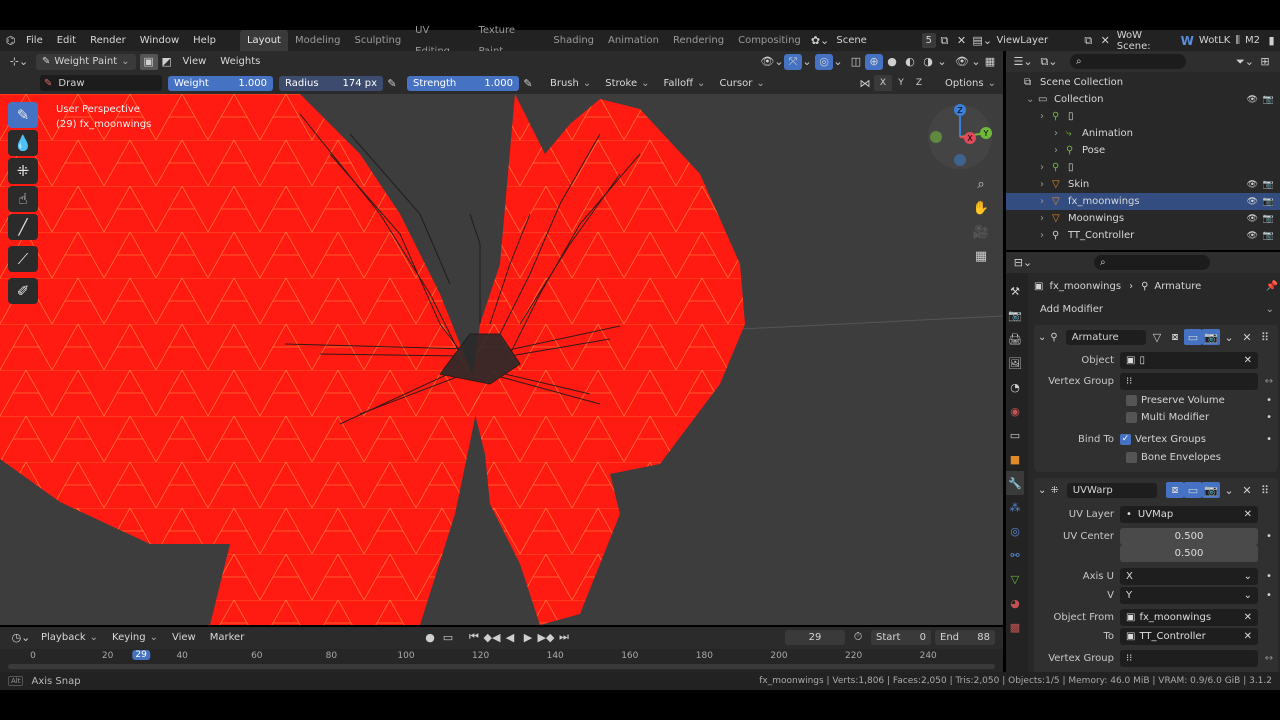  I want to click on wow-expansion: WotLK, so click(1214, 40).